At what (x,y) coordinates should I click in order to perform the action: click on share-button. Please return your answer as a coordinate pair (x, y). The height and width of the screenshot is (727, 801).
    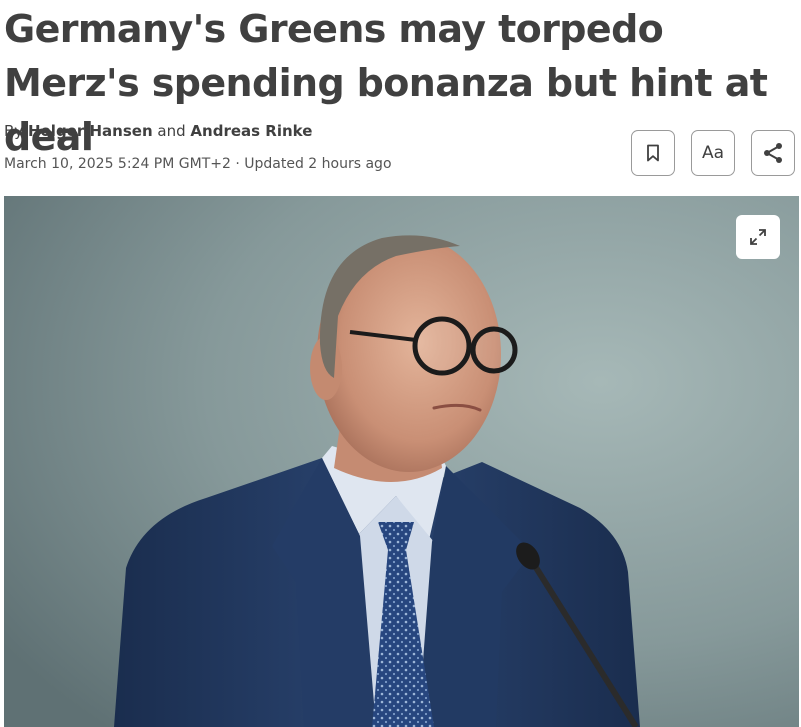
    Looking at the image, I should click on (773, 153).